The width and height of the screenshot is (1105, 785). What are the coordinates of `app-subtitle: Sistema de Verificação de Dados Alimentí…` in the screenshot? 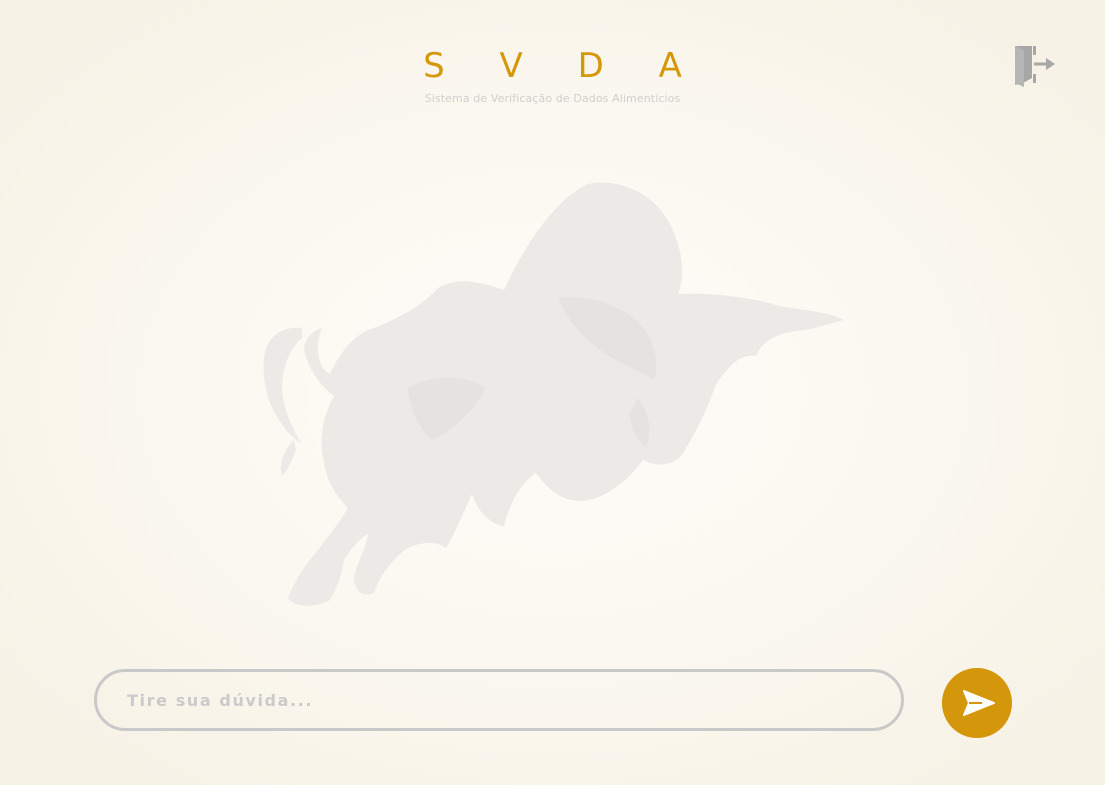 It's located at (552, 98).